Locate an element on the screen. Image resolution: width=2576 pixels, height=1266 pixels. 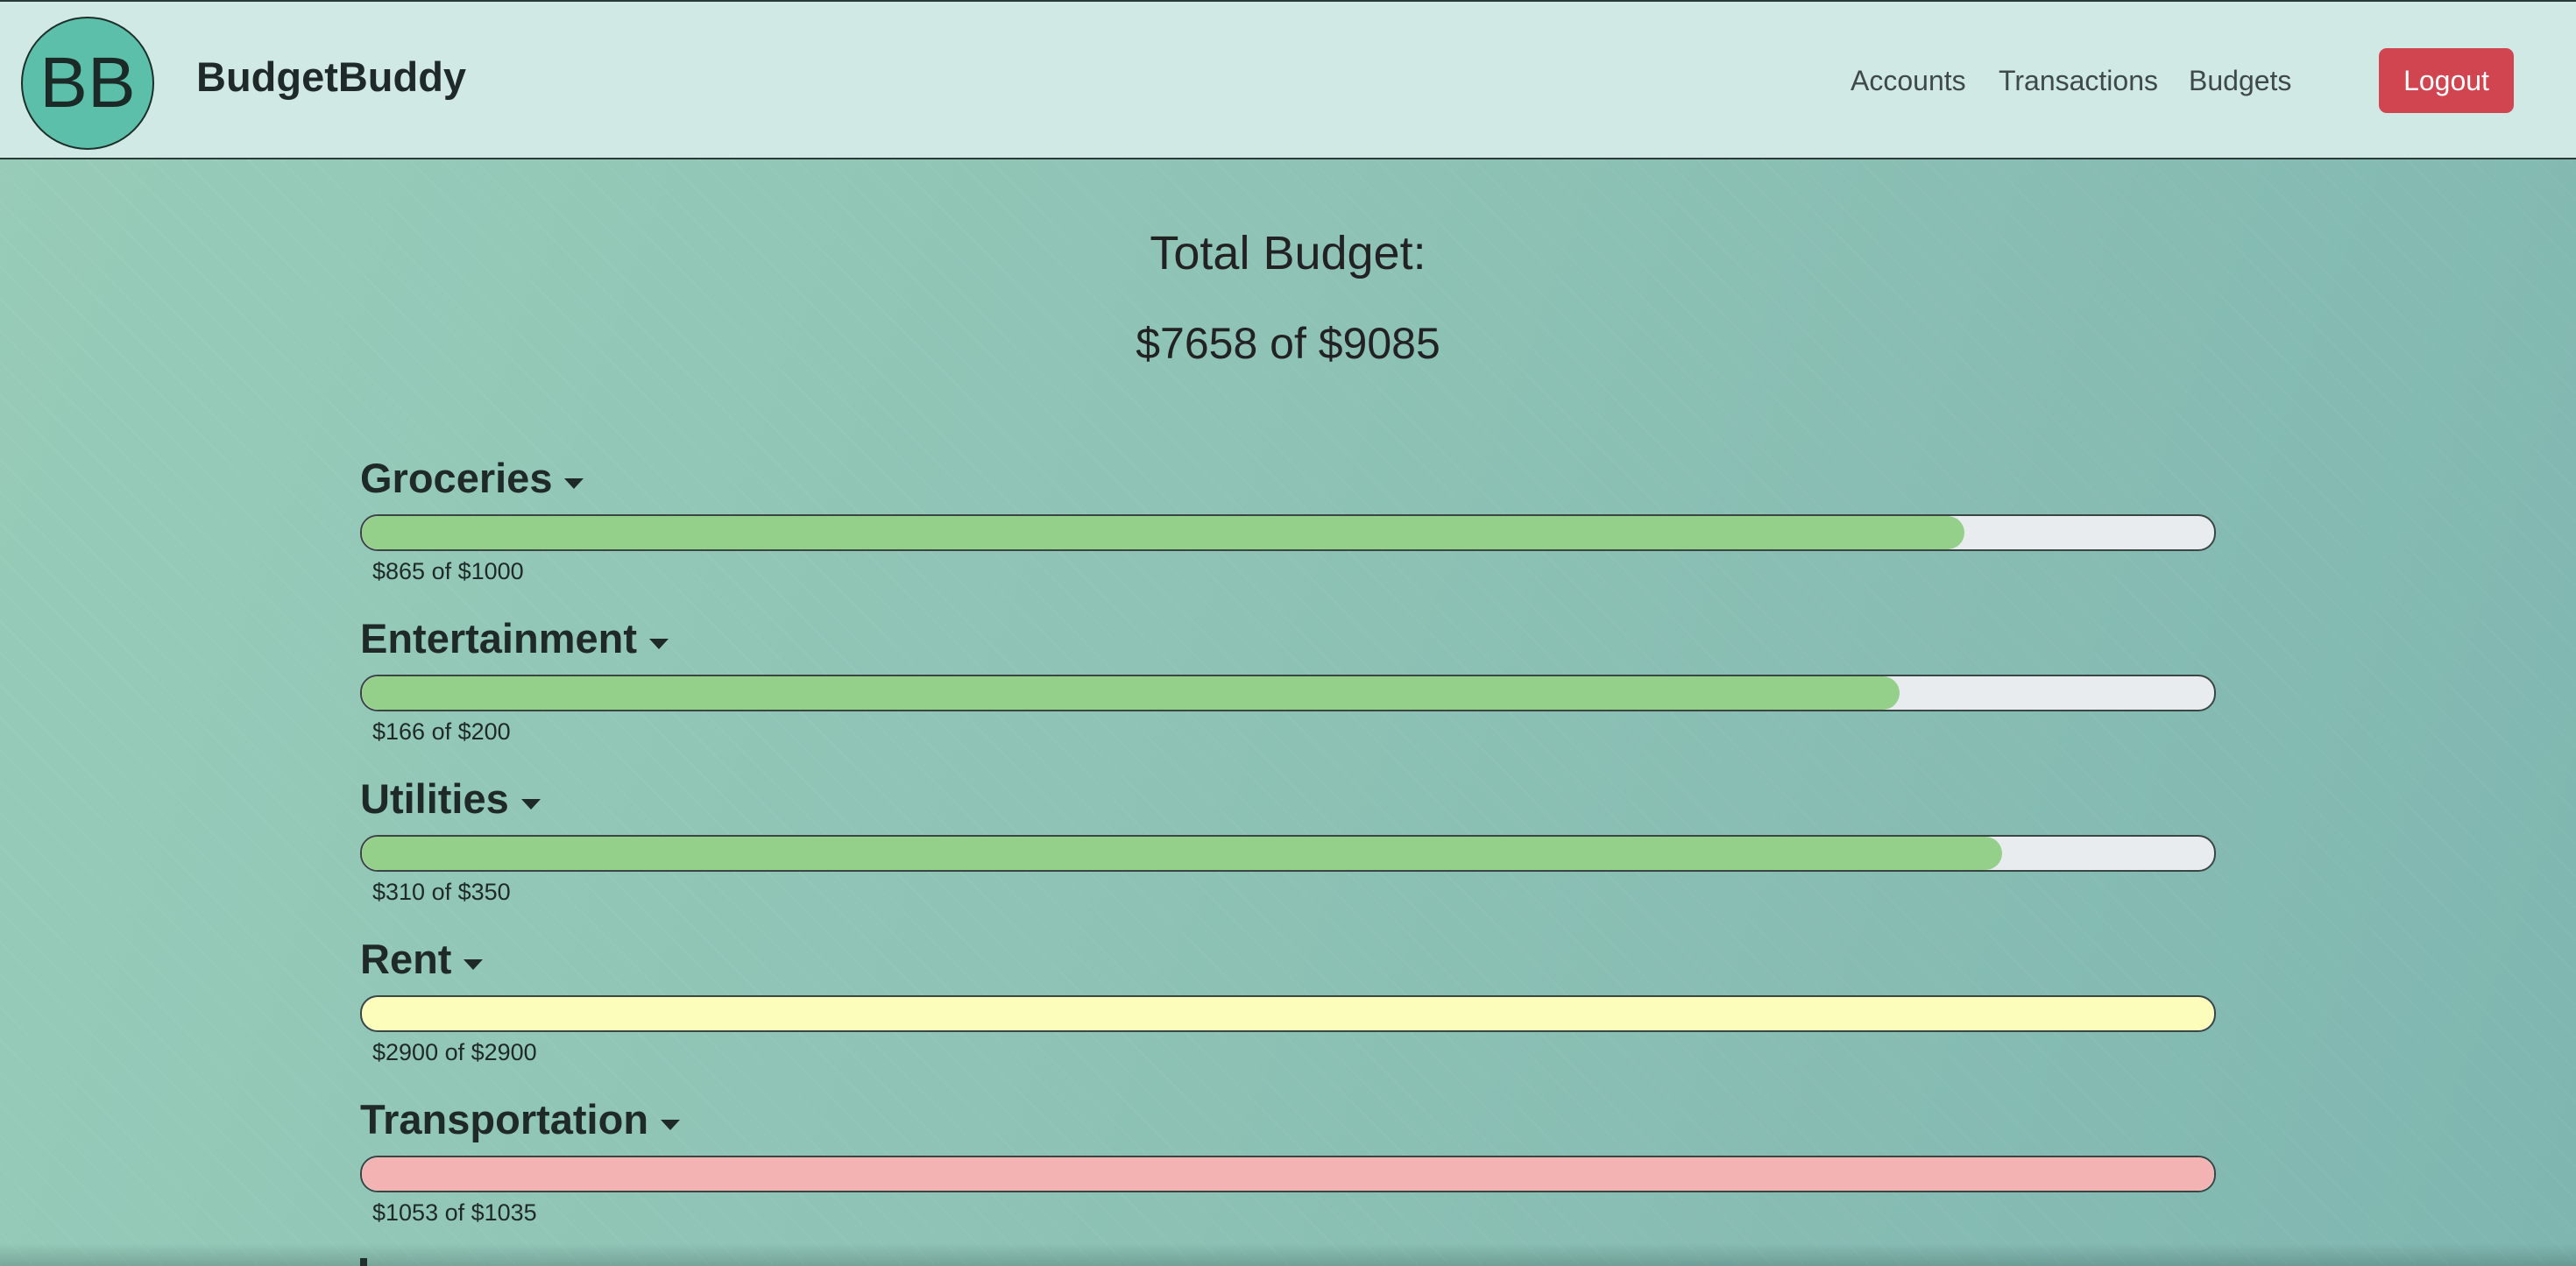
budget-amount: $166 of $200 is located at coordinates (441, 732).